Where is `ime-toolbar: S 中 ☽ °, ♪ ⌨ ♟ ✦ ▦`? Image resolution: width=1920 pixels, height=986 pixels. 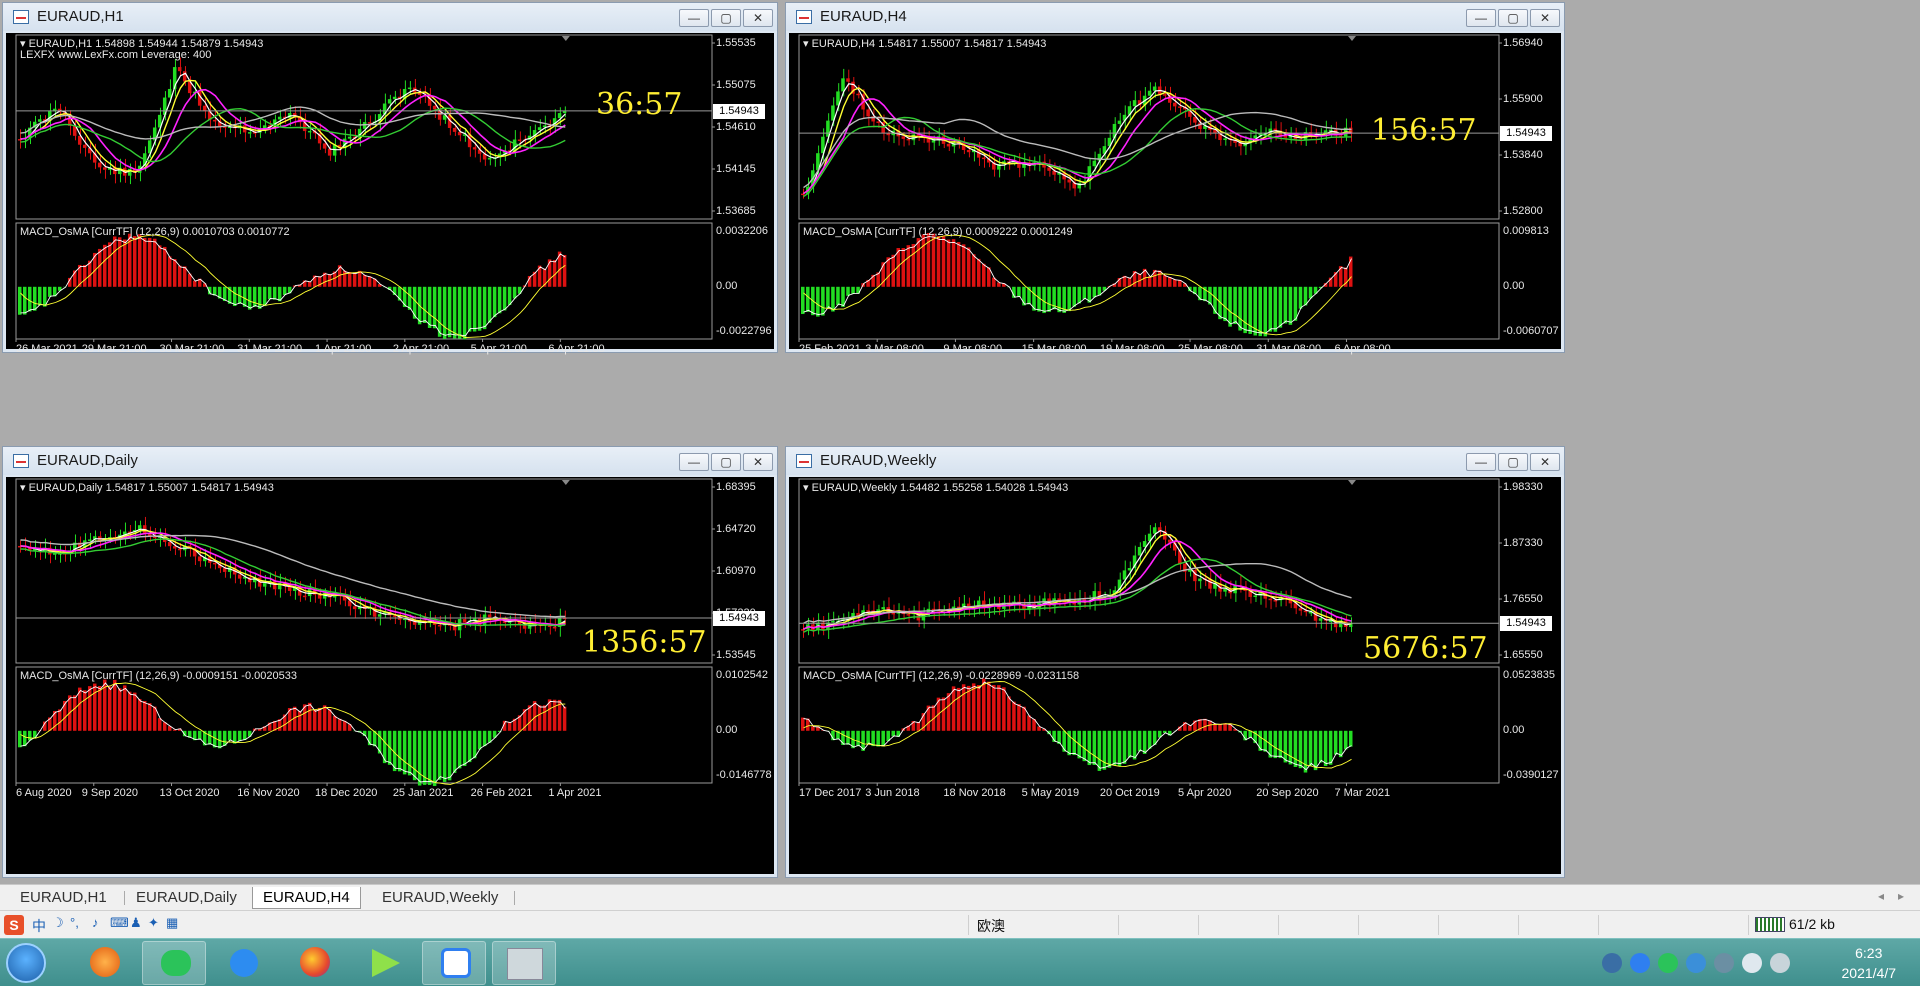 ime-toolbar: S 中 ☽ °, ♪ ⌨ ♟ ✦ ▦ is located at coordinates (104, 925).